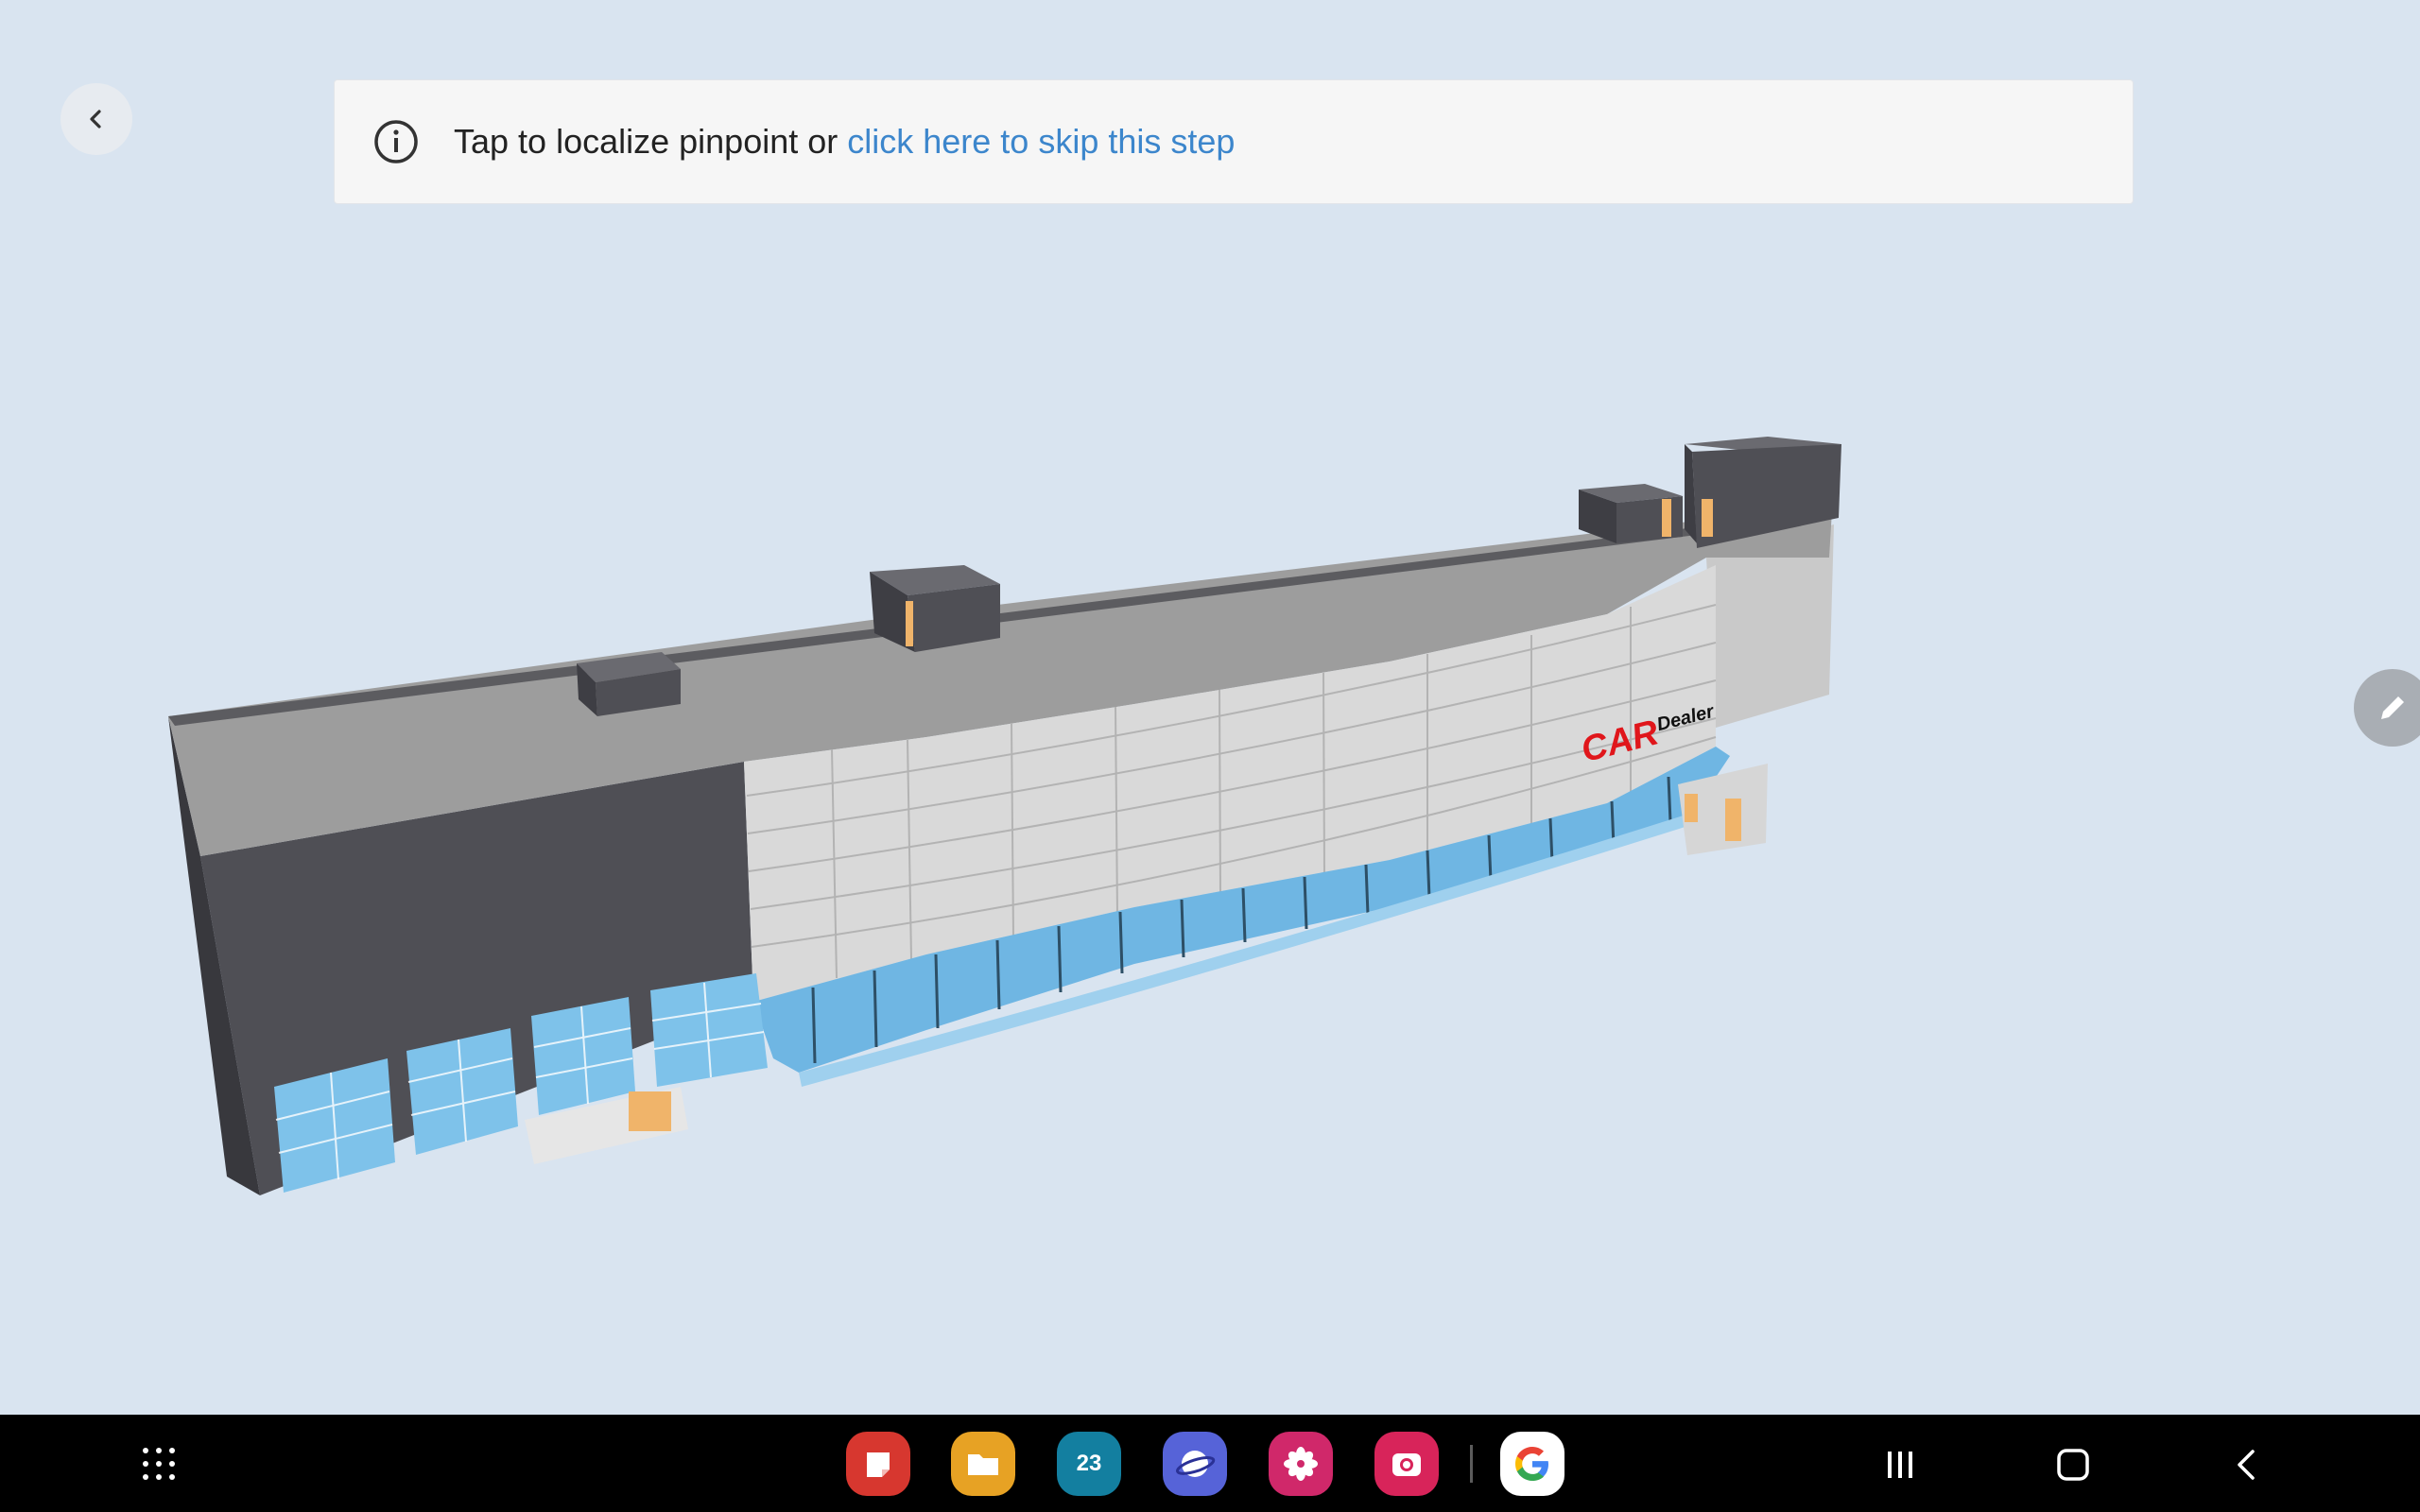 This screenshot has width=2420, height=1512. What do you see at coordinates (1301, 1464) in the screenshot?
I see `gallery-app-icon` at bounding box center [1301, 1464].